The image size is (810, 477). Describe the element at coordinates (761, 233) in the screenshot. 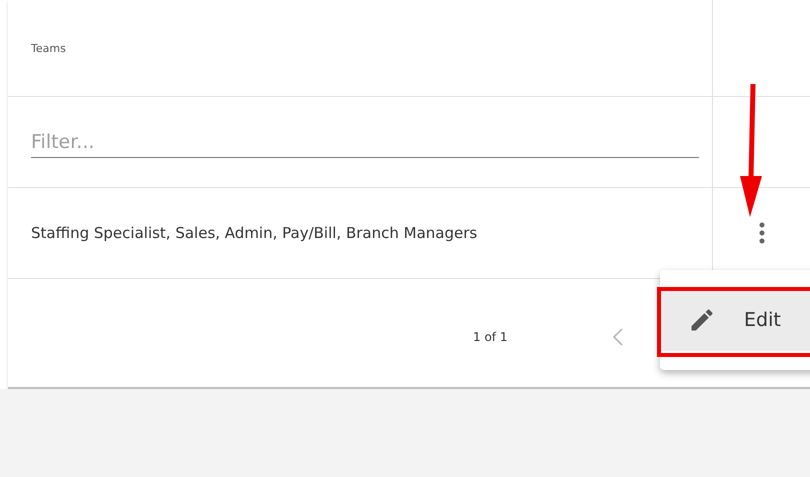

I see `more-icon` at that location.